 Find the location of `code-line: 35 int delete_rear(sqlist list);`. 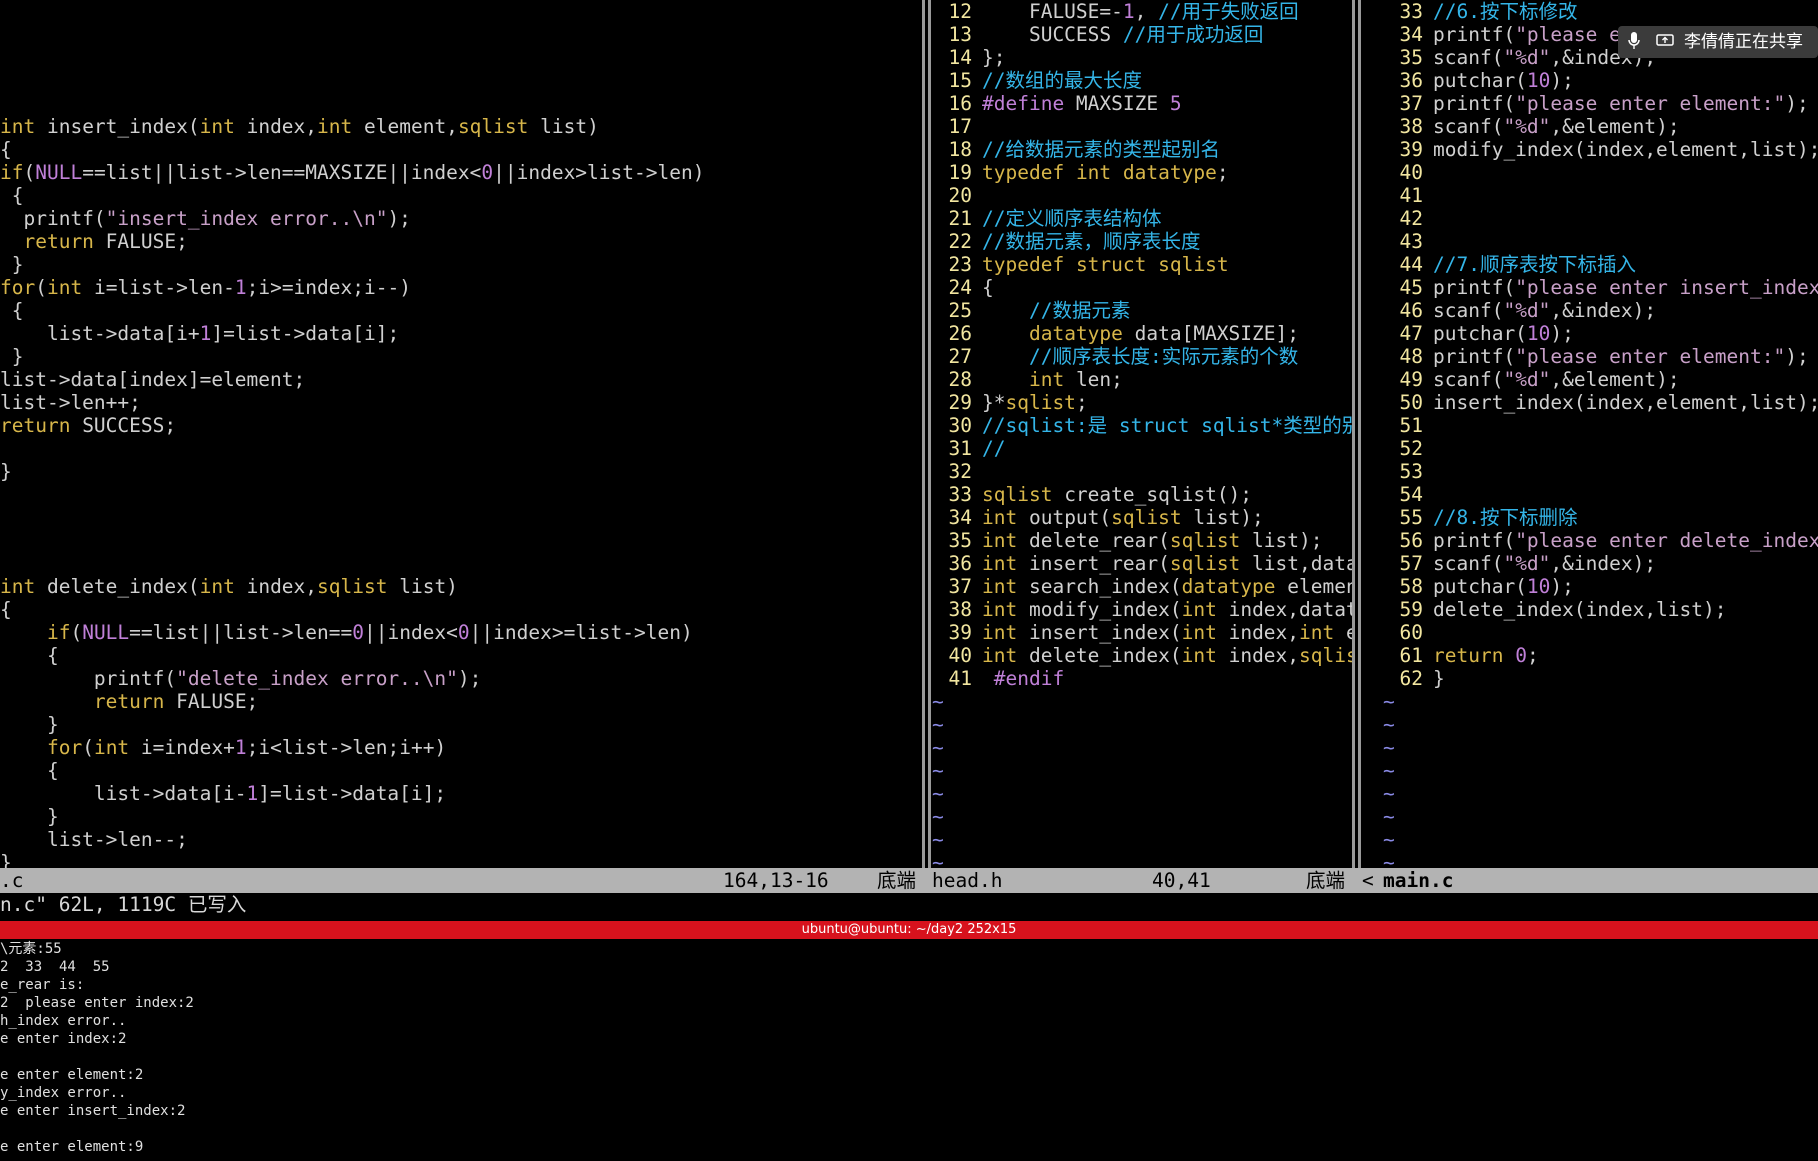

code-line: 35 int delete_rear(sqlist list); is located at coordinates (1142, 540).